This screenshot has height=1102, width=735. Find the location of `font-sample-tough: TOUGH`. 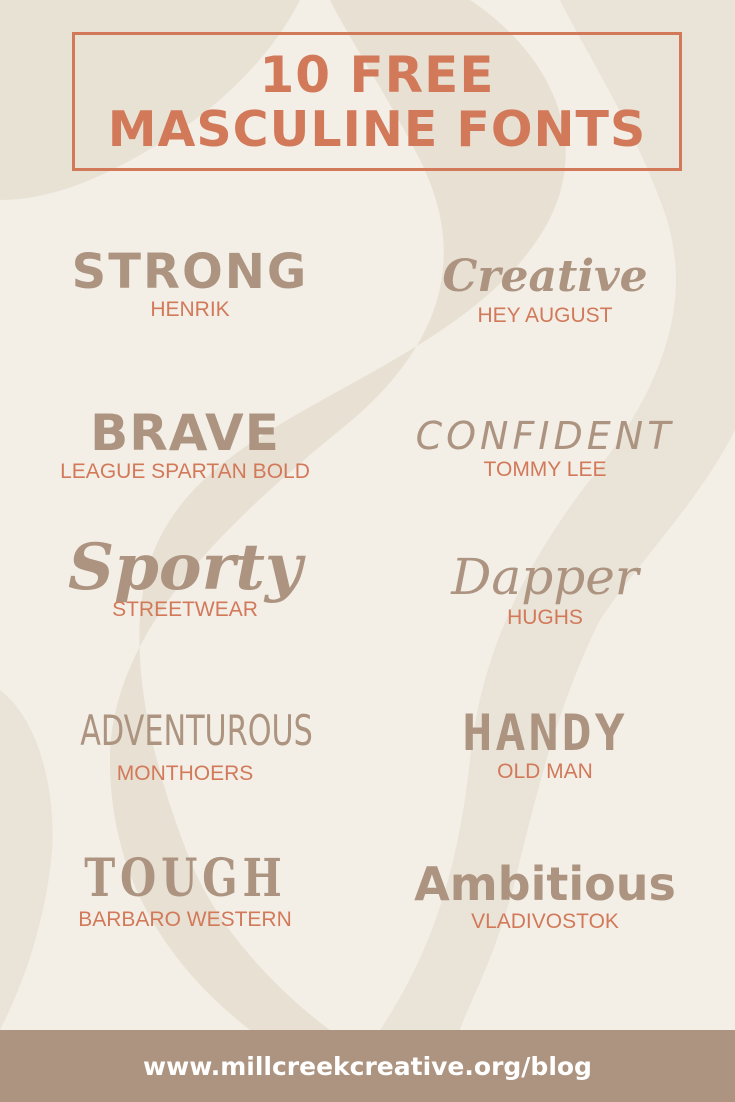

font-sample-tough: TOUGH is located at coordinates (185, 878).